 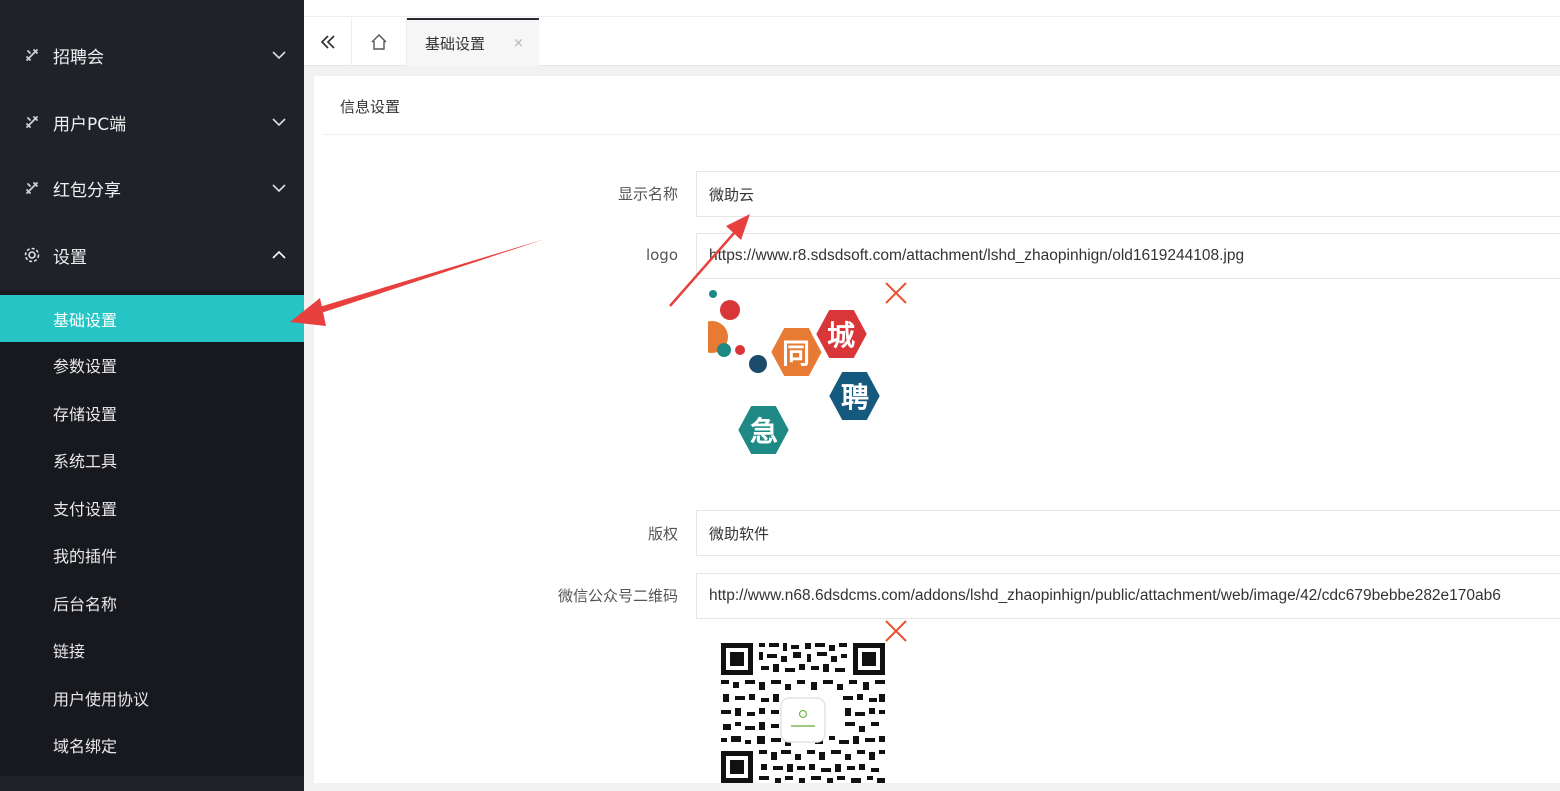 I want to click on sidebar-item-domain-binding: 域名绑定, so click(x=152, y=744).